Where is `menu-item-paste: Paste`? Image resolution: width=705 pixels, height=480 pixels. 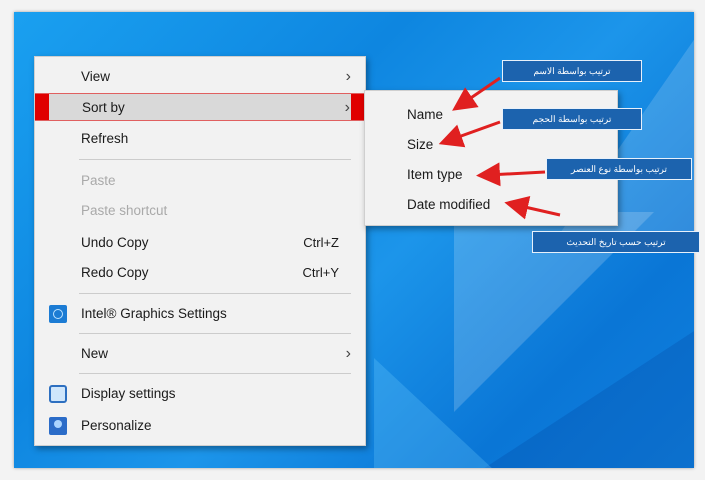 menu-item-paste: Paste is located at coordinates (200, 181).